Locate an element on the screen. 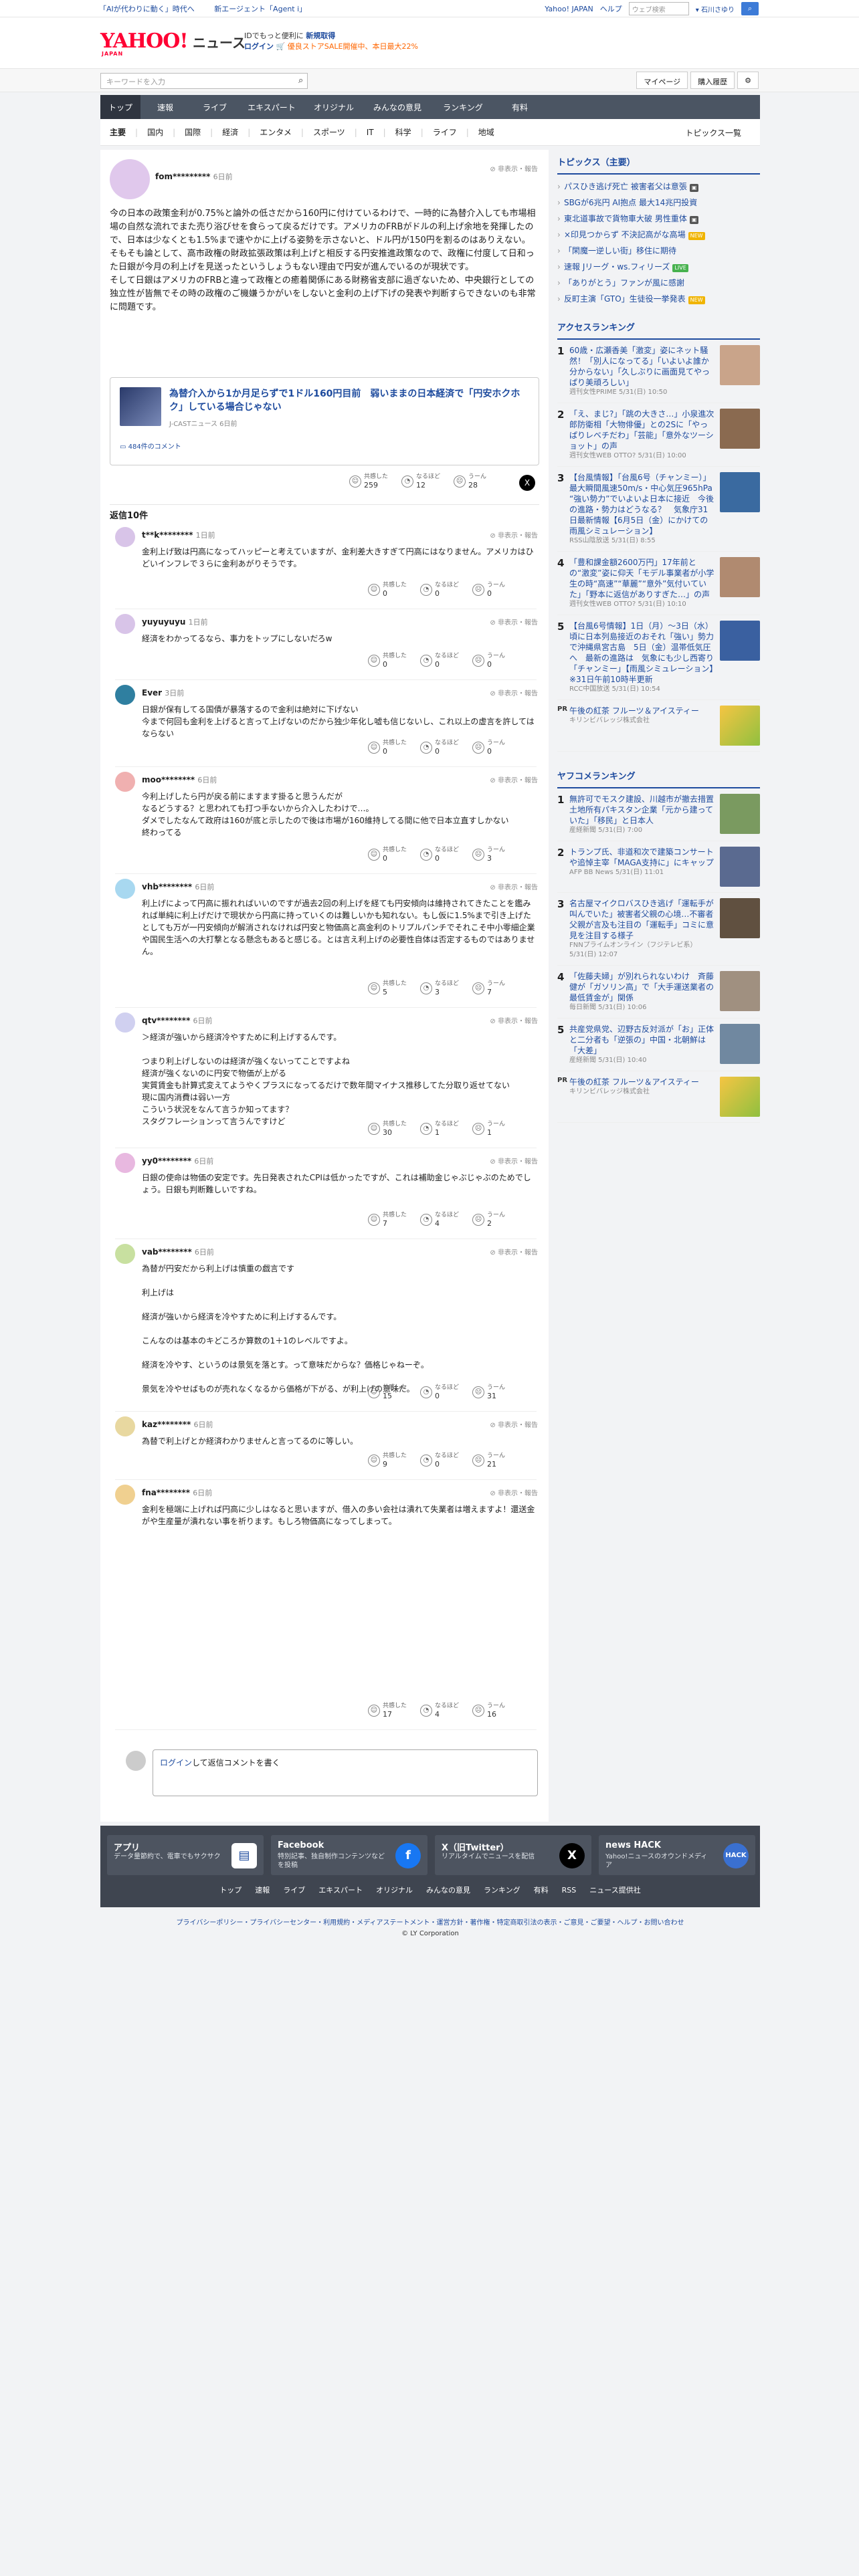  signup-link: 新規取得 is located at coordinates (320, 35).